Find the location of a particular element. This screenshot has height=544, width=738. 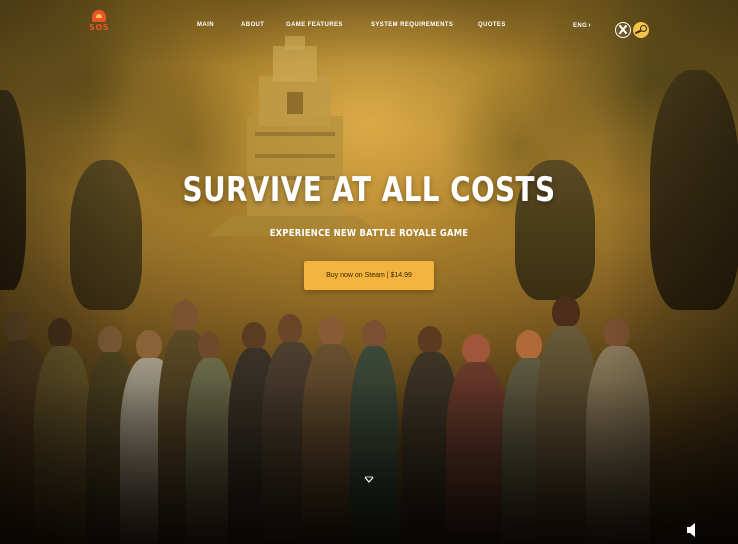

chevron-down-icon is located at coordinates (369, 480).